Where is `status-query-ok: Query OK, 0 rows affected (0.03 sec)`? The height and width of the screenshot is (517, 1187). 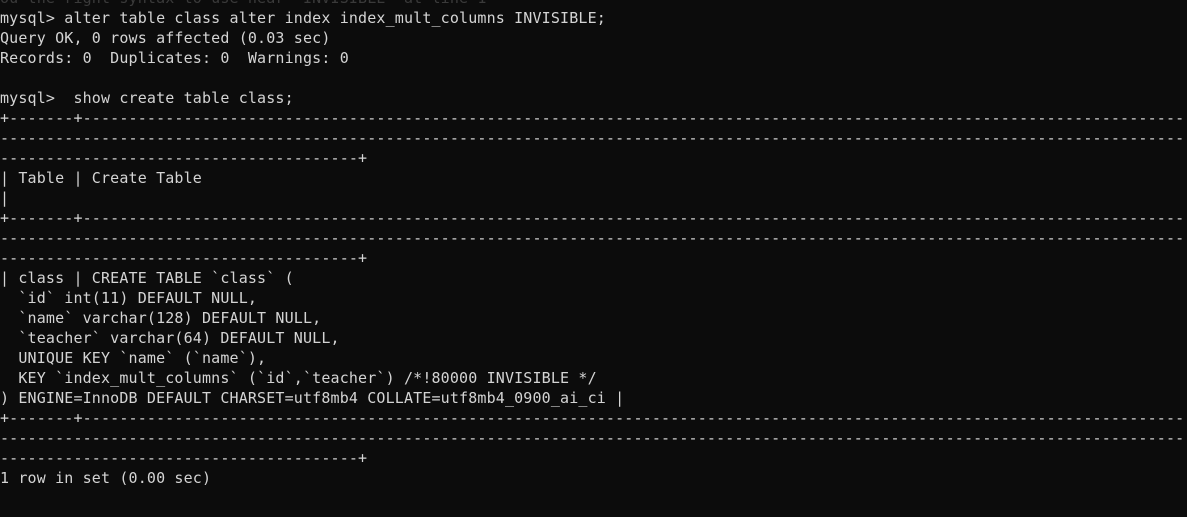 status-query-ok: Query OK, 0 rows affected (0.03 sec) is located at coordinates (165, 38).